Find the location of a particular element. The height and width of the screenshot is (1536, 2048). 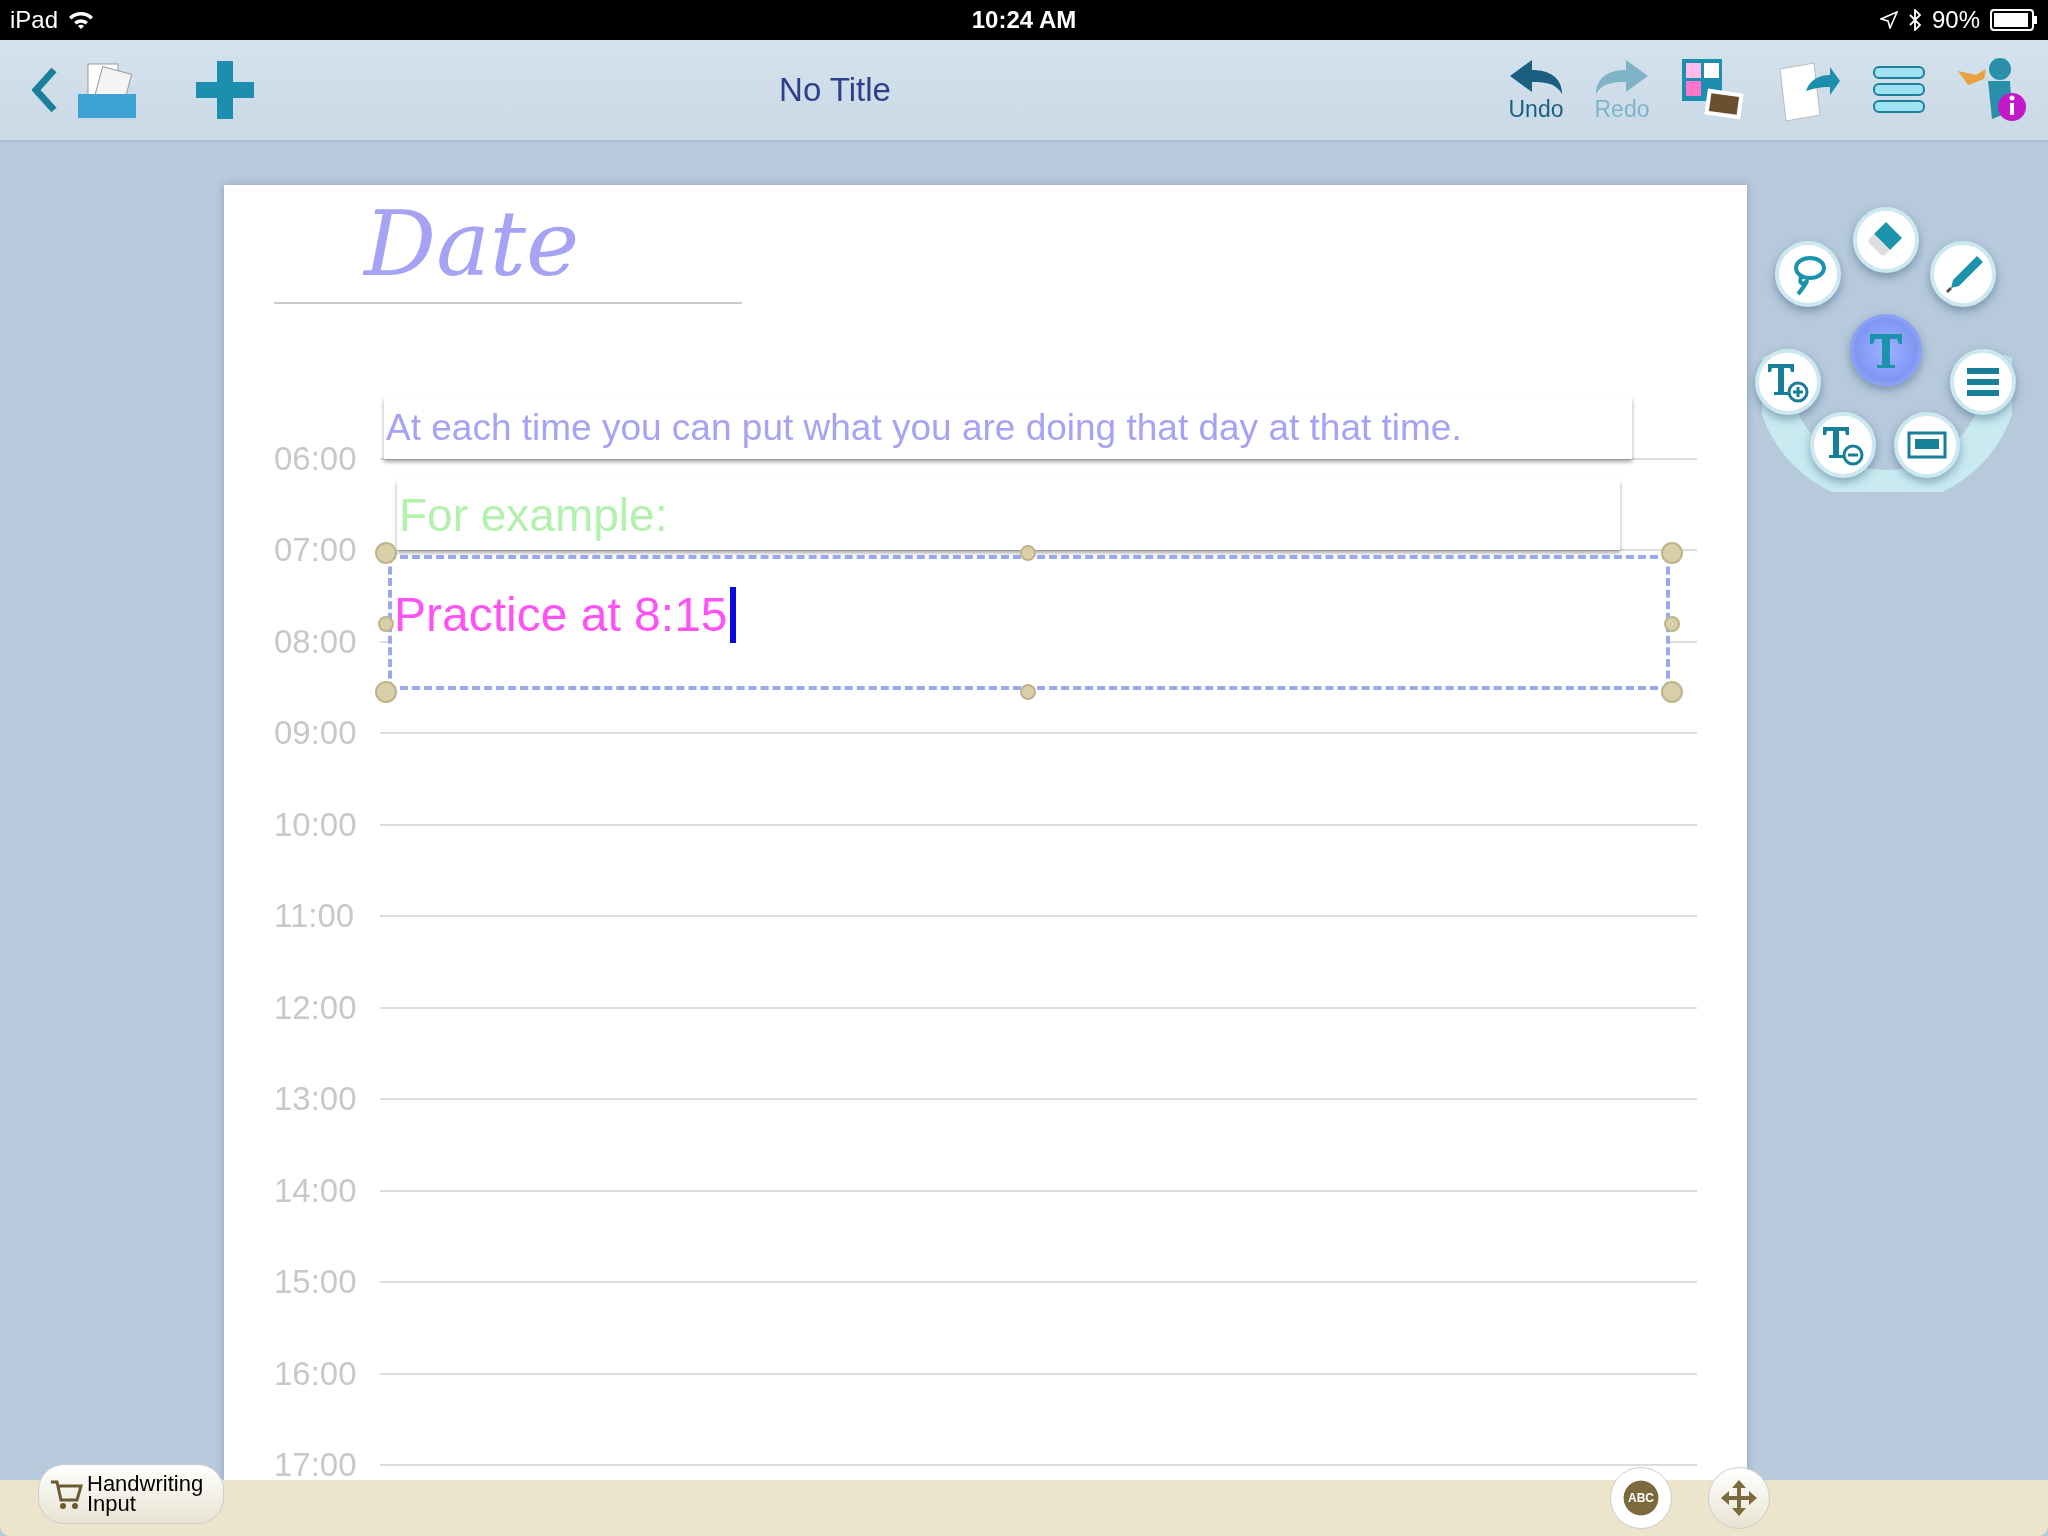

move-arrows-icon is located at coordinates (1739, 1498).